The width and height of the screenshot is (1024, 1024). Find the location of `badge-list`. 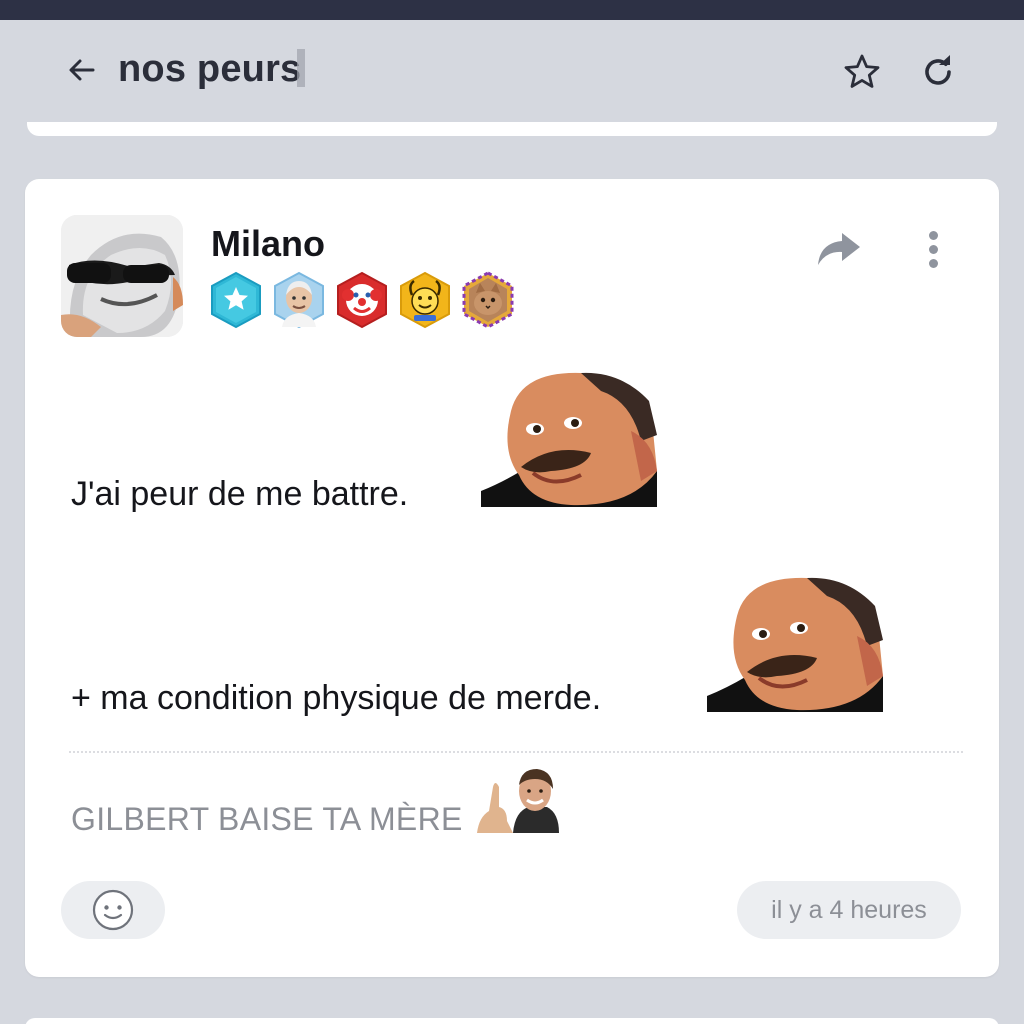

badge-list is located at coordinates (362, 300).